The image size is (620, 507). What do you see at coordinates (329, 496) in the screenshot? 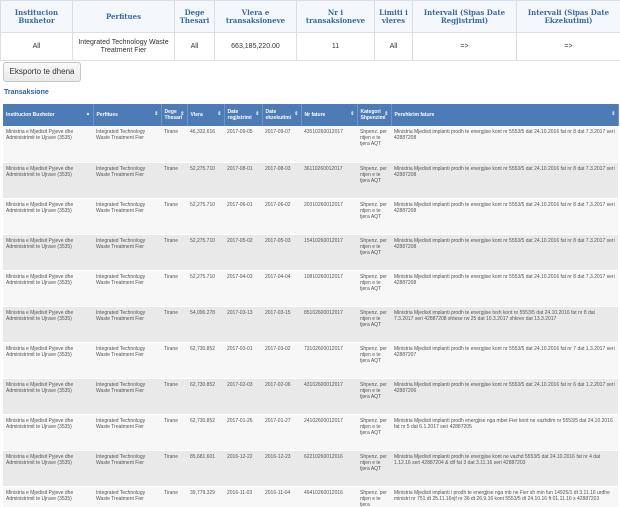
I see `cell-nr-fature: 49410260012016` at bounding box center [329, 496].